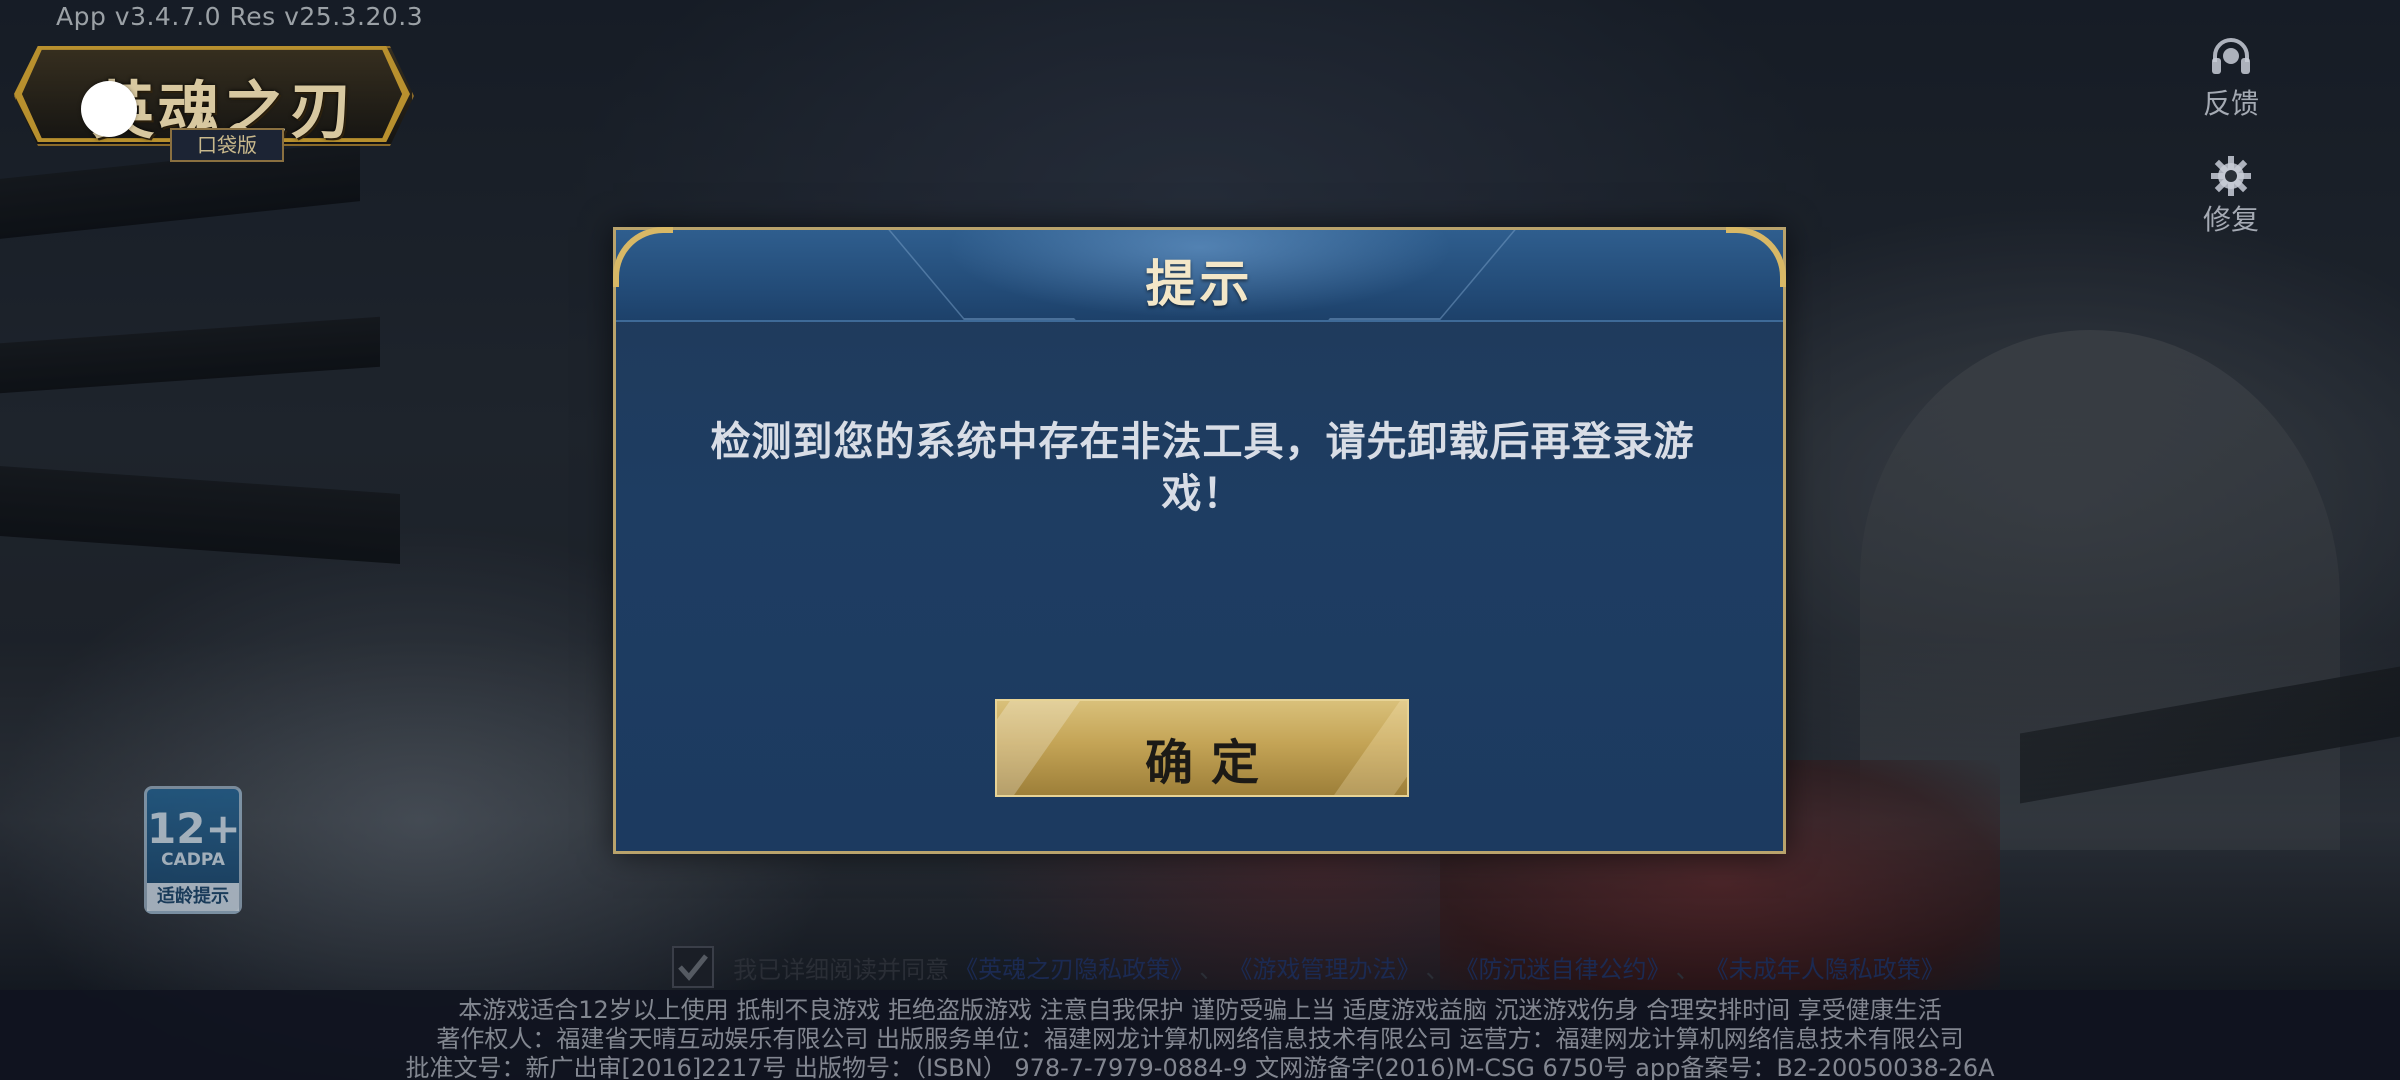 The height and width of the screenshot is (1080, 2400). I want to click on game-rules-link: 《游戏管理办法》, so click(1324, 970).